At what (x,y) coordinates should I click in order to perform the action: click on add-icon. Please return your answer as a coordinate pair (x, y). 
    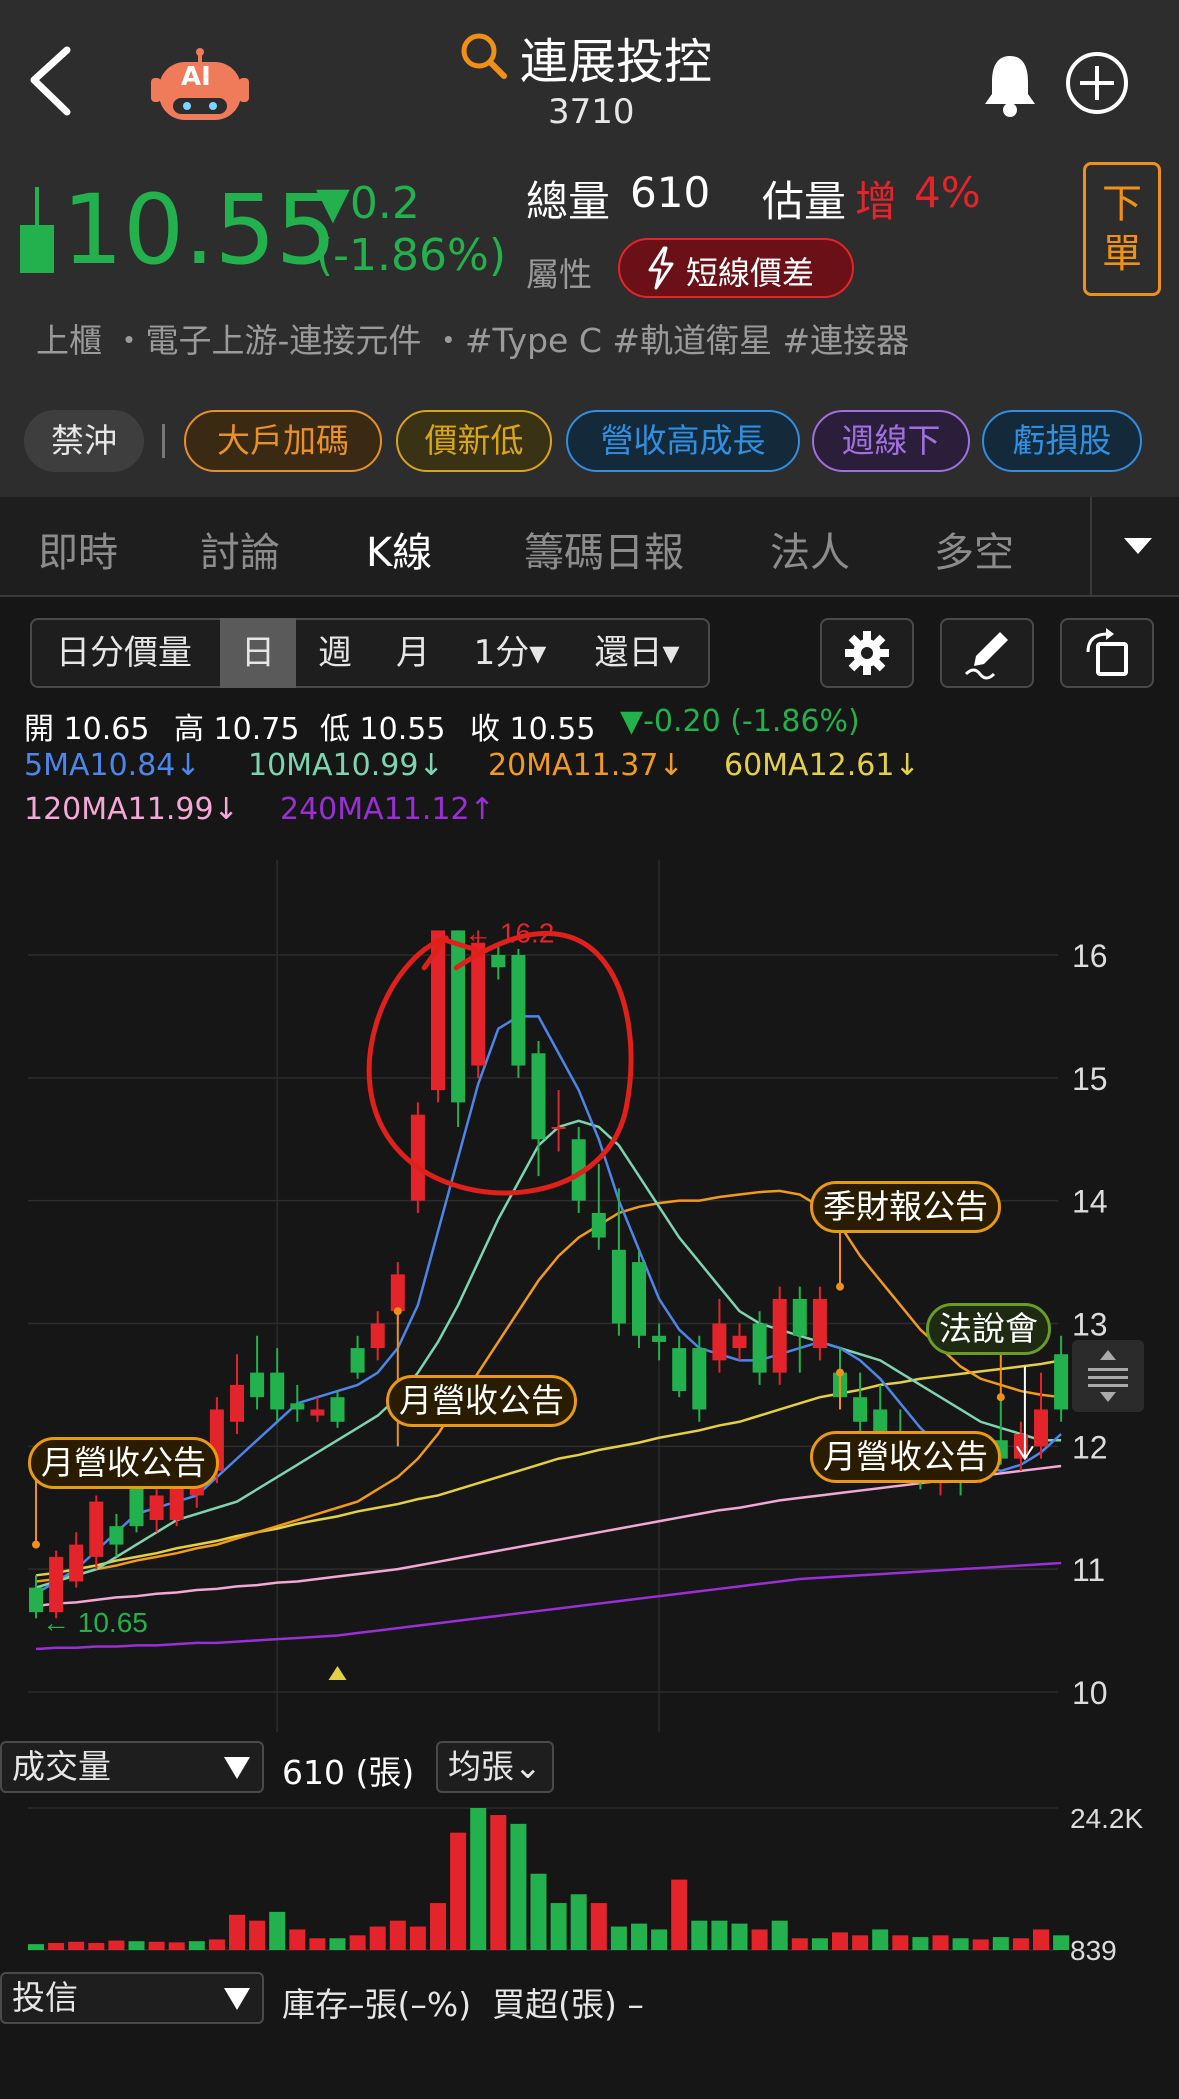
    Looking at the image, I should click on (1097, 83).